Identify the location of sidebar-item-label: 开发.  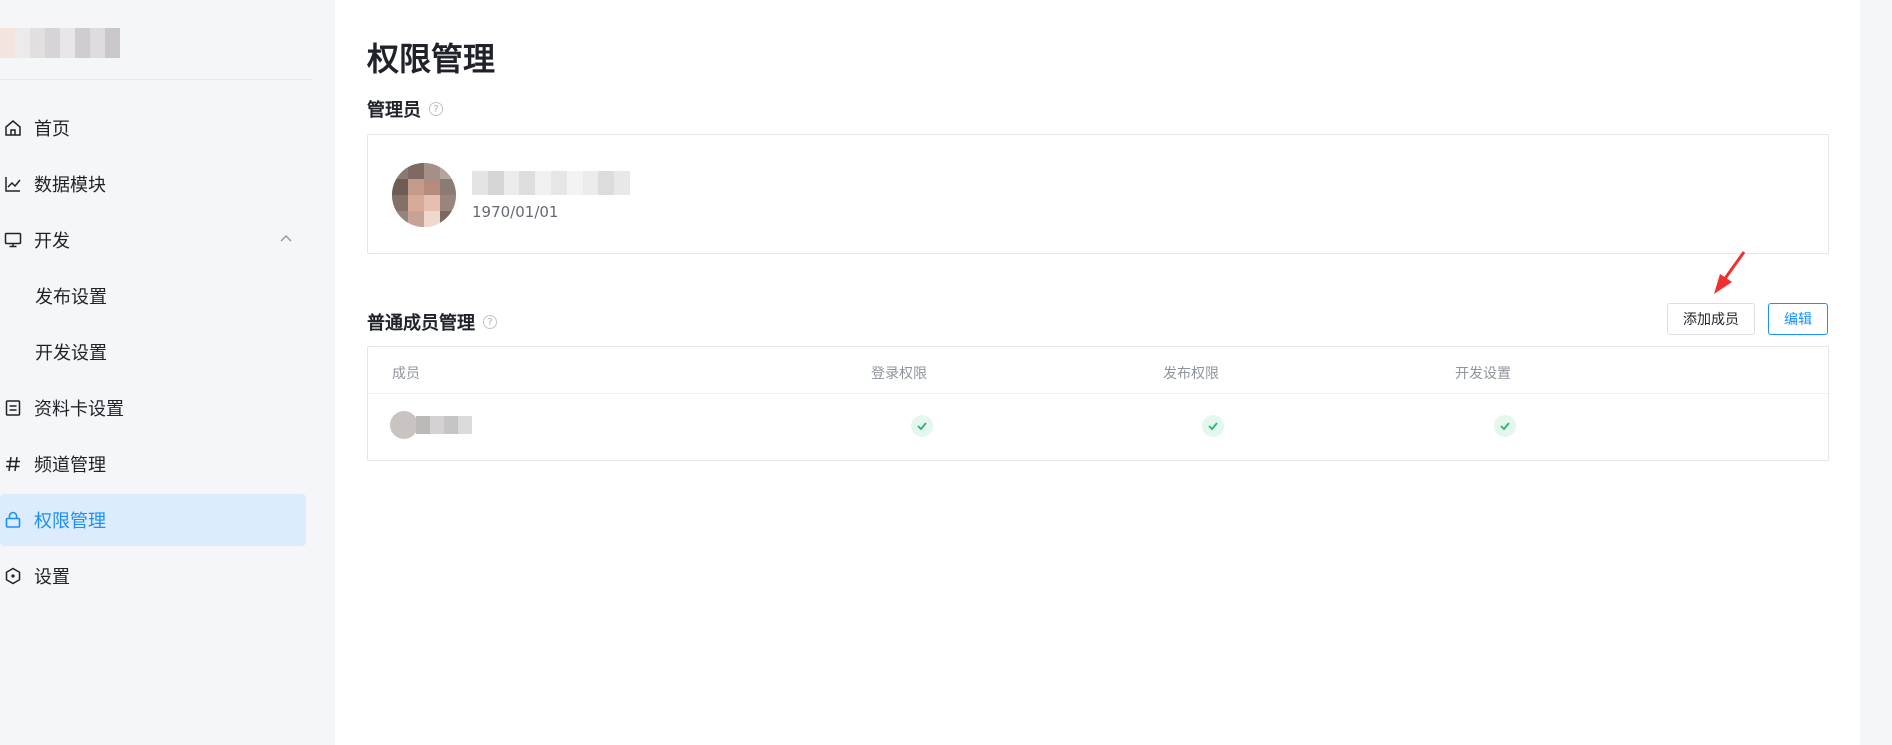
(52, 241).